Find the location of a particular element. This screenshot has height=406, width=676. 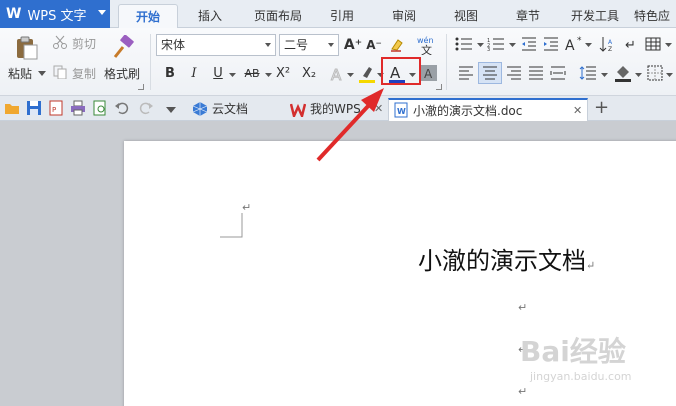

svg-text: P is located at coordinates (54, 110).